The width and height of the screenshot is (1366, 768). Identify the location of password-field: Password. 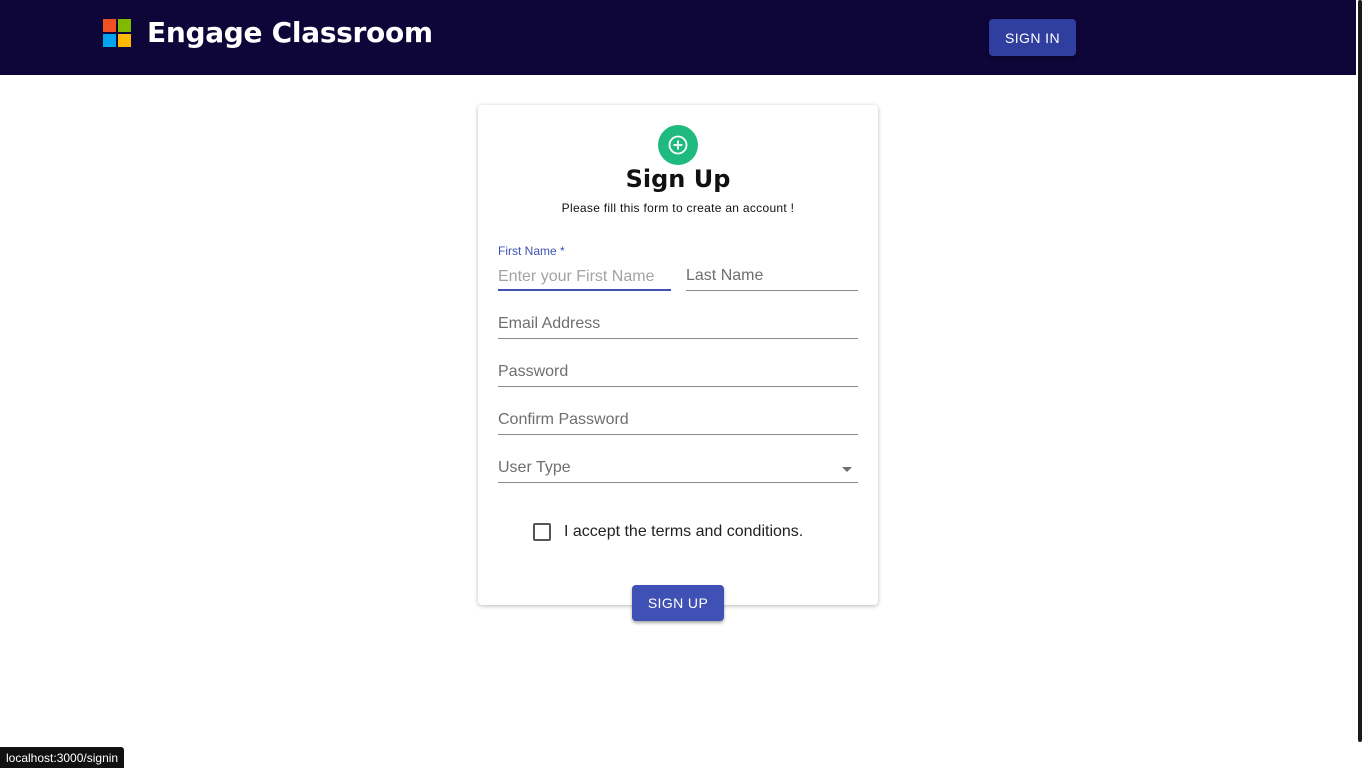
(678, 375).